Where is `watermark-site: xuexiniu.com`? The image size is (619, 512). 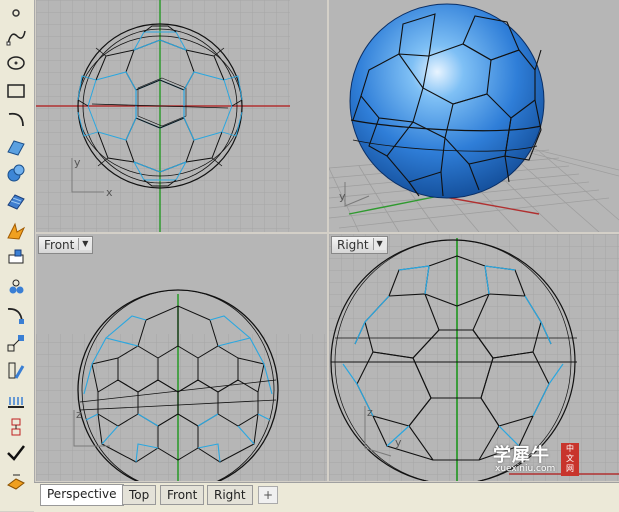 watermark-site: xuexiniu.com is located at coordinates (525, 469).